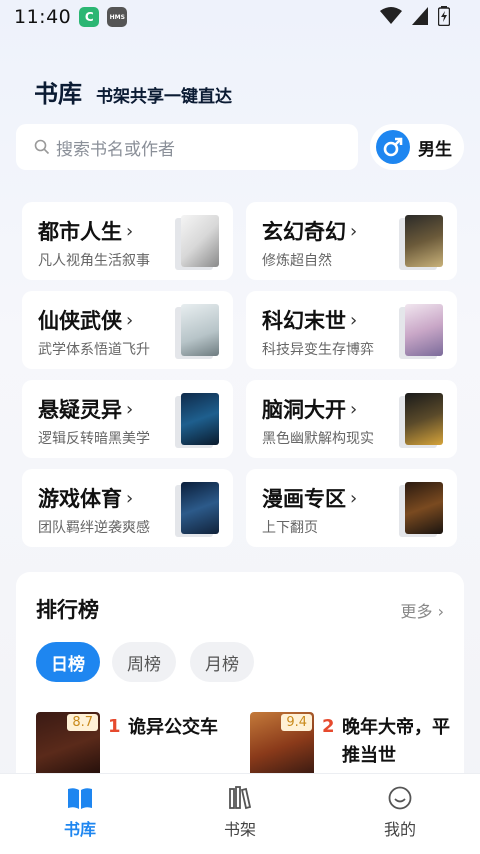  I want to click on category-desc: 黑色幽默解构现实, so click(318, 439).